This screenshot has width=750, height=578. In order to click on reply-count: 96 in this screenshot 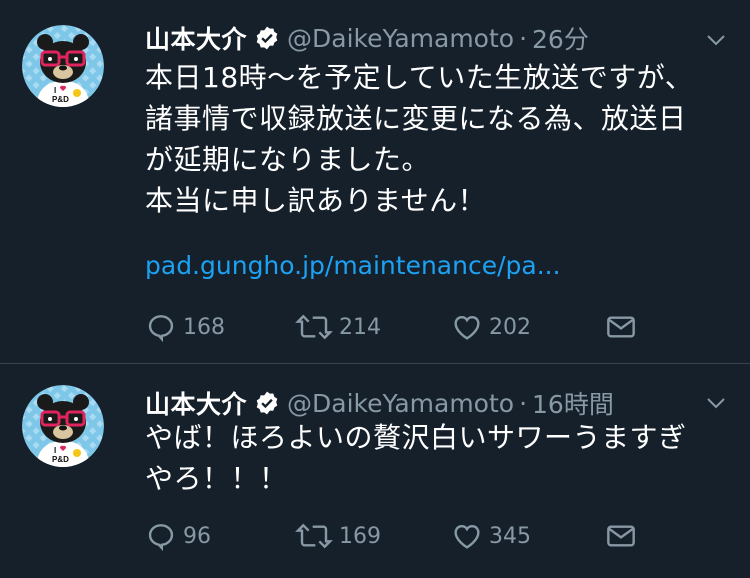, I will do `click(197, 536)`.